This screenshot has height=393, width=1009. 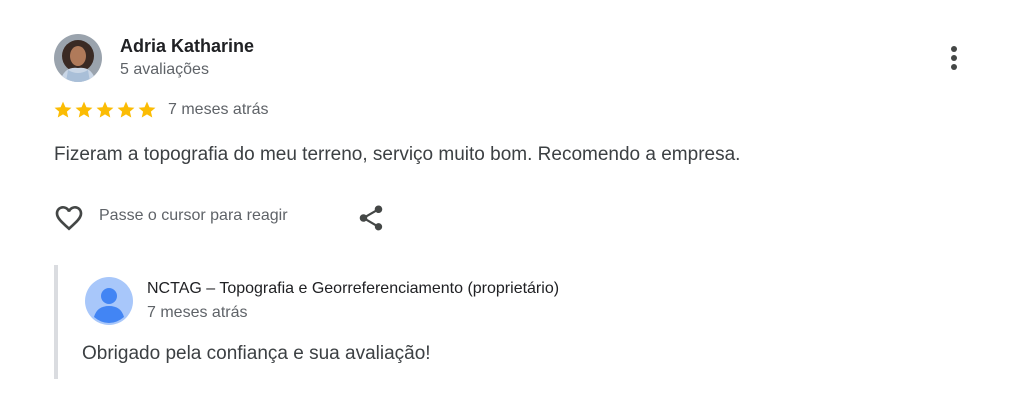 I want to click on like-button, so click(x=69, y=218).